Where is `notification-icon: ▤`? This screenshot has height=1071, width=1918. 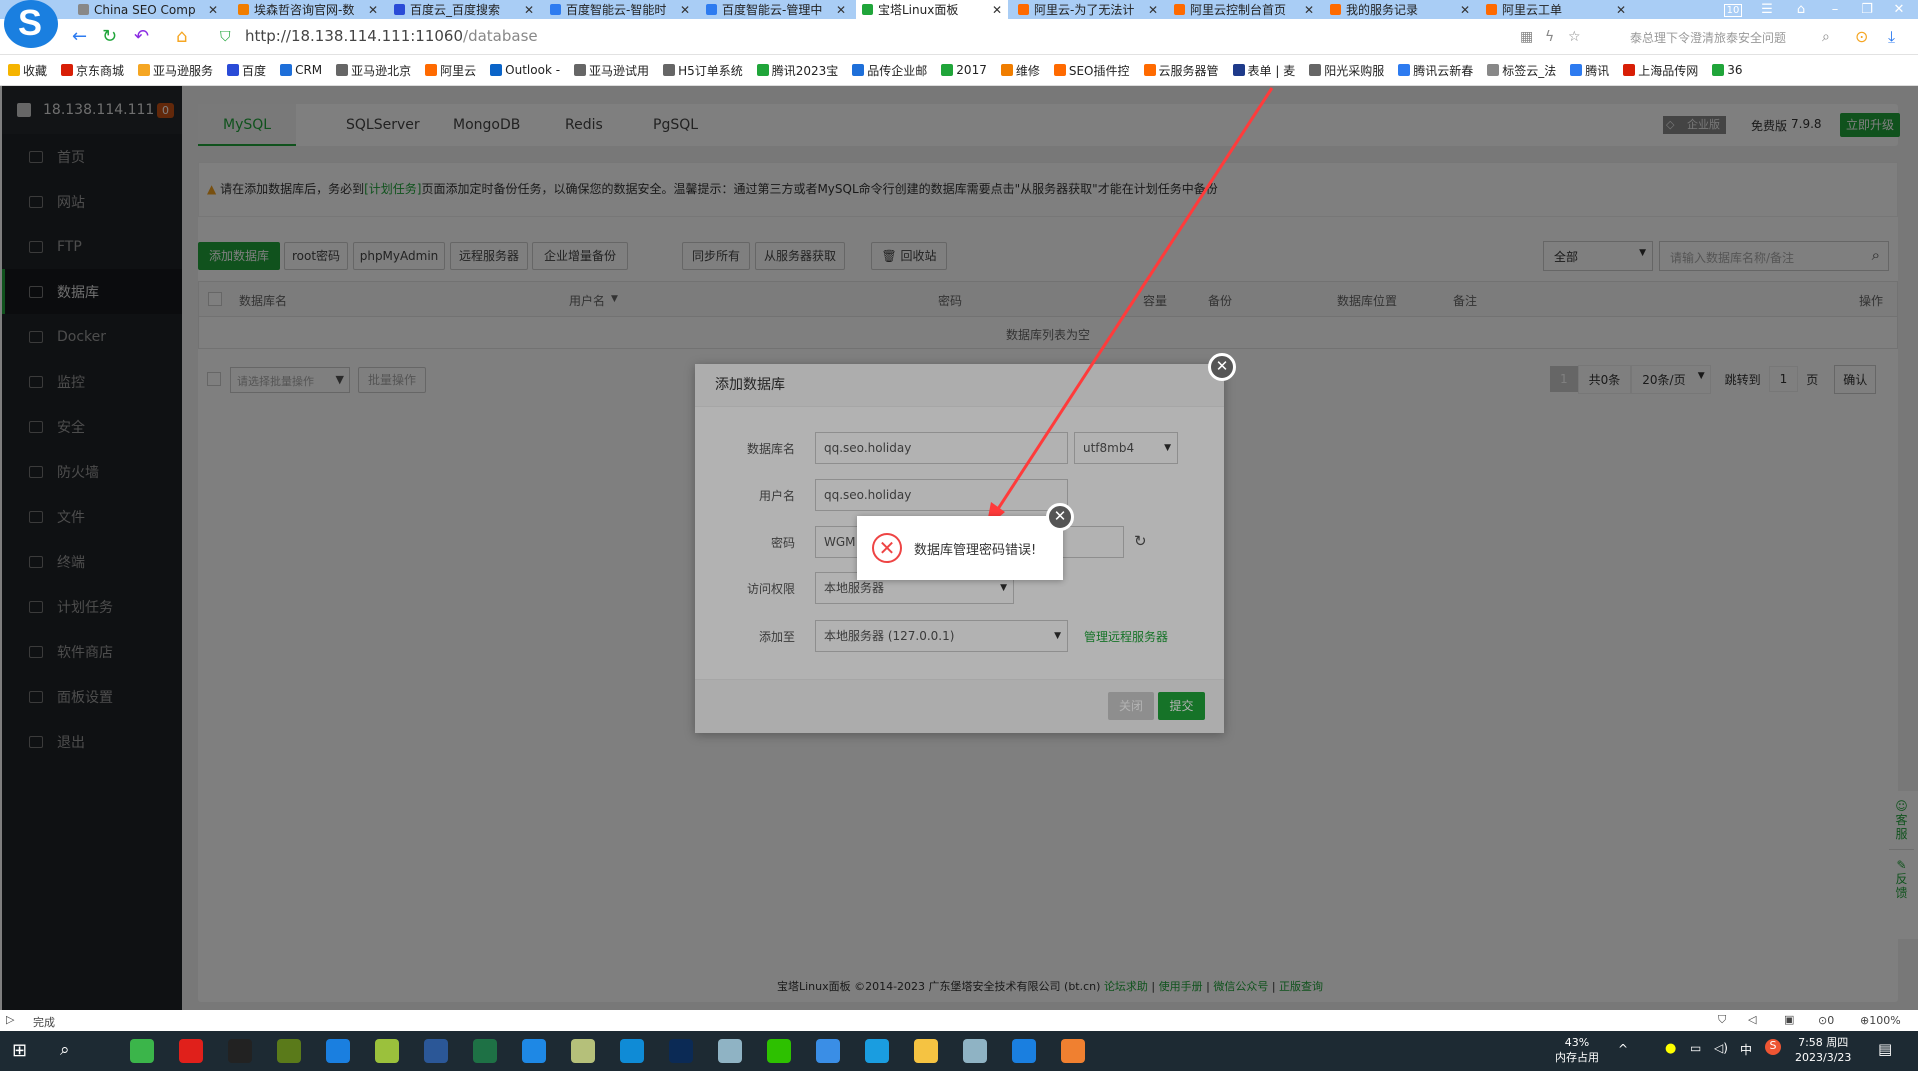 notification-icon: ▤ is located at coordinates (1885, 1049).